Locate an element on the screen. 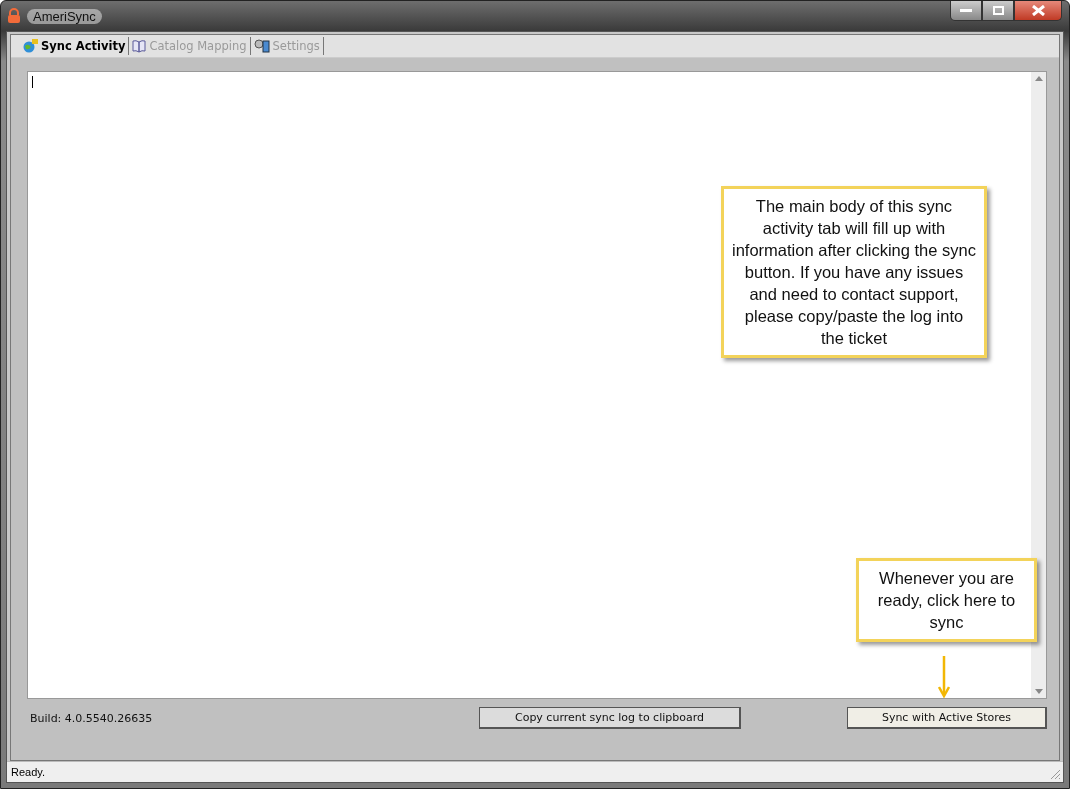  resize-grip-icon is located at coordinates (1055, 774).